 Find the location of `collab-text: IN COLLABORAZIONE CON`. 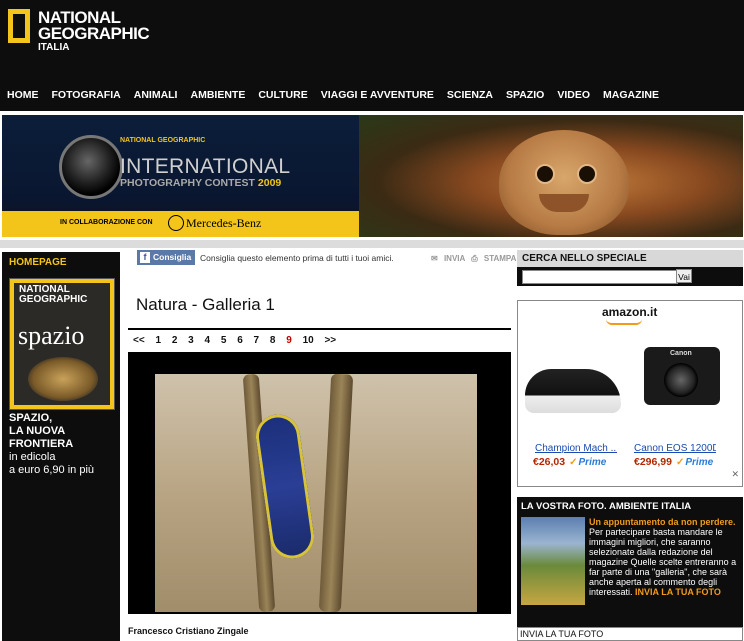

collab-text: IN COLLABORAZIONE CON is located at coordinates (106, 222).